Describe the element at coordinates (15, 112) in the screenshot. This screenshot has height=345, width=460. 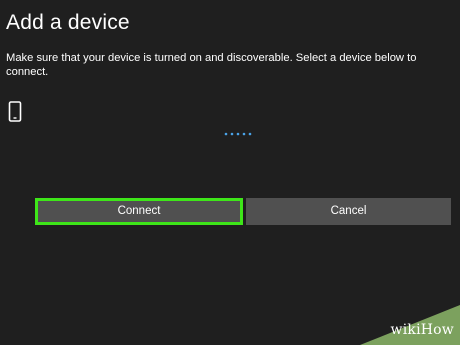
I see `phone-icon` at that location.